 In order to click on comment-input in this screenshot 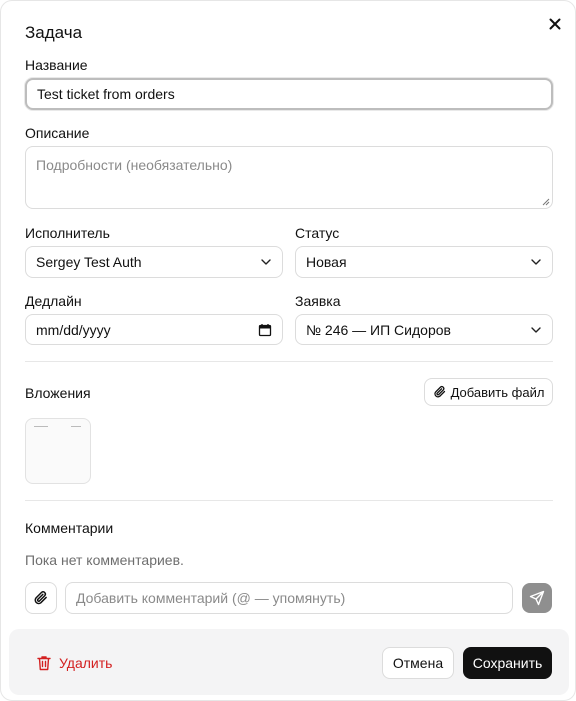, I will do `click(289, 598)`.